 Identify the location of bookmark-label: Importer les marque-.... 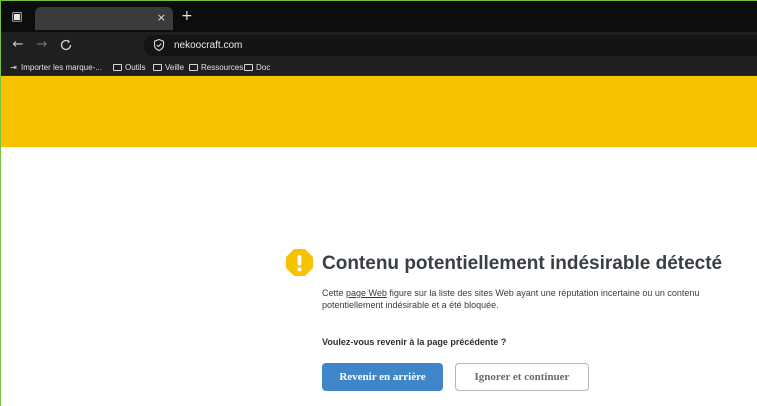
(61, 67).